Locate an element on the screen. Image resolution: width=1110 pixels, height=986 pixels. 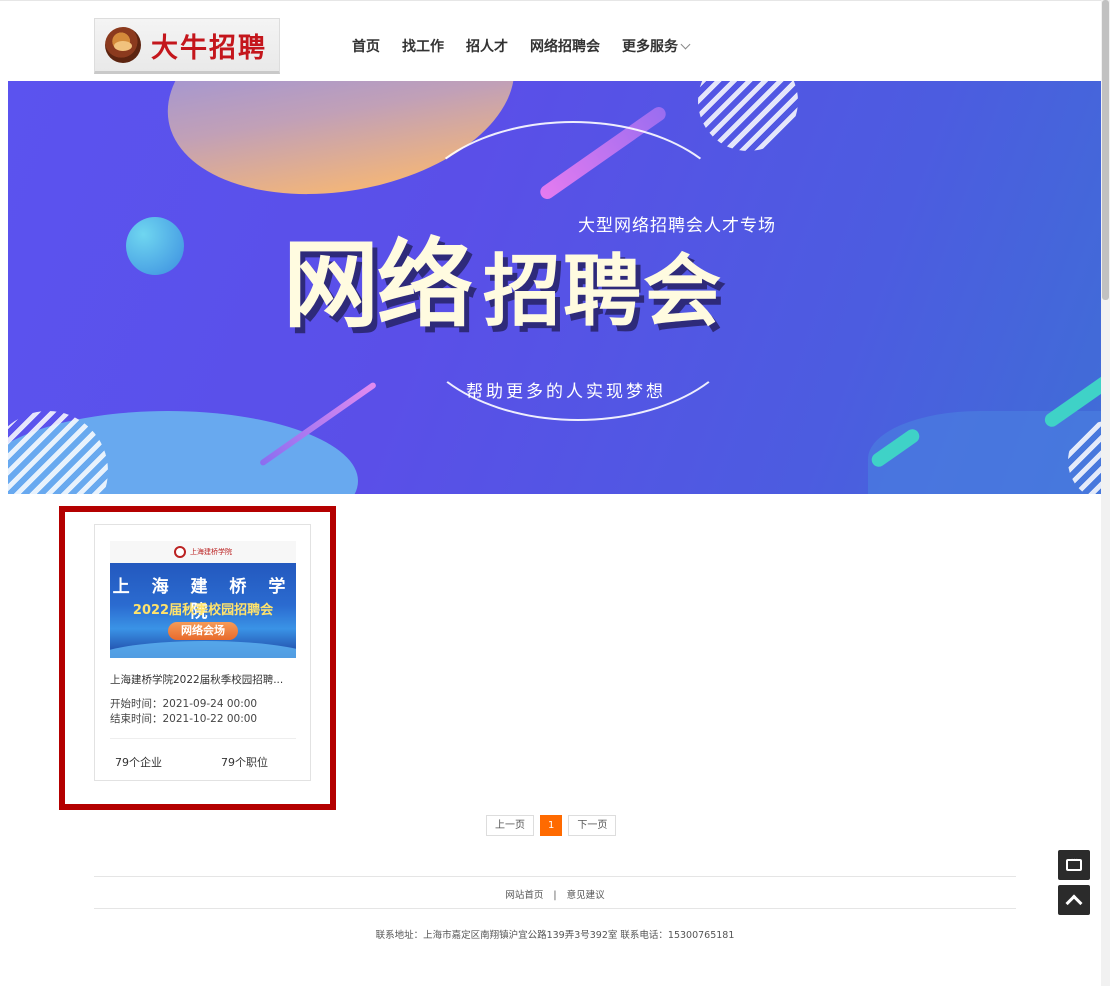
card-divider is located at coordinates (203, 738).